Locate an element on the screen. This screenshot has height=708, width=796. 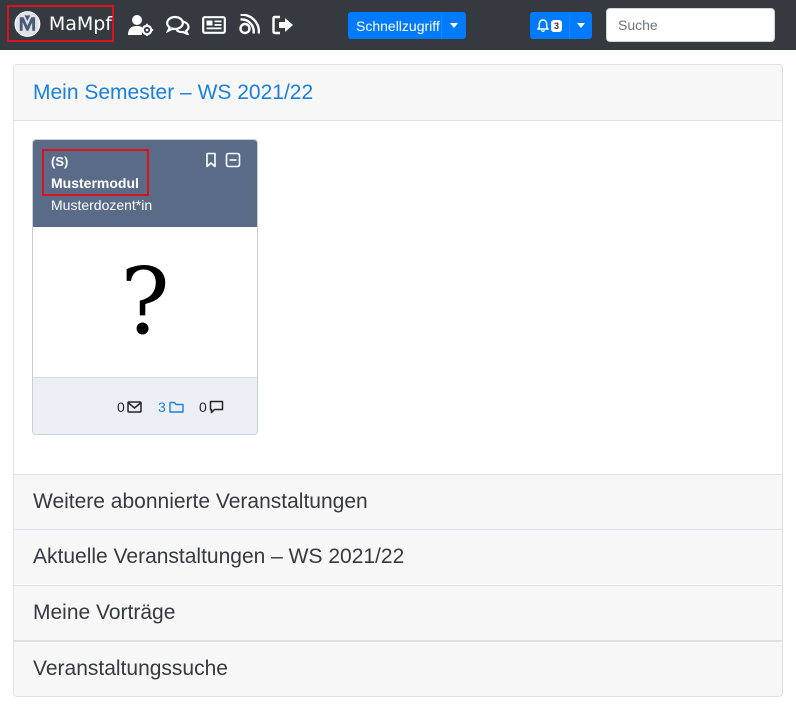
my-talks-header: Meine Vorträge is located at coordinates (398, 612).